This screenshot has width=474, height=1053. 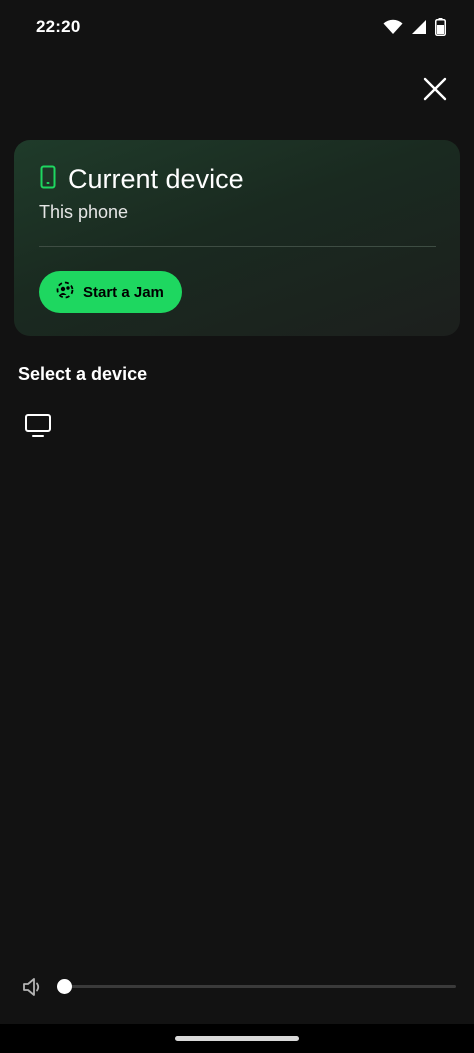 I want to click on tv-icon, so click(x=38, y=425).